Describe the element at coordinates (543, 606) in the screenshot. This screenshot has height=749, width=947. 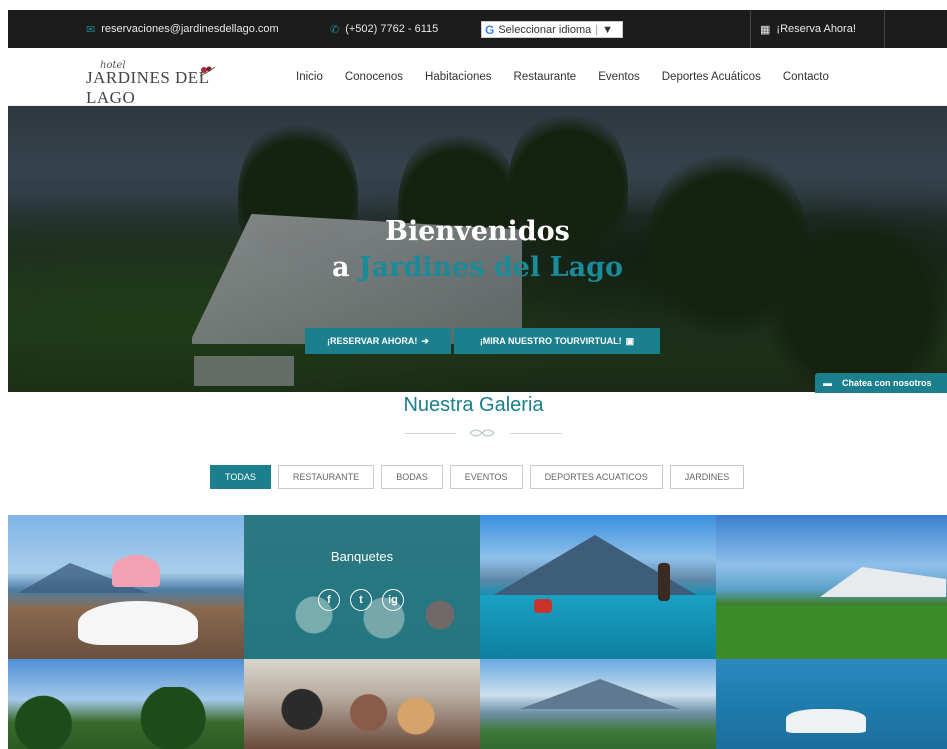
I see `photo-boat` at that location.